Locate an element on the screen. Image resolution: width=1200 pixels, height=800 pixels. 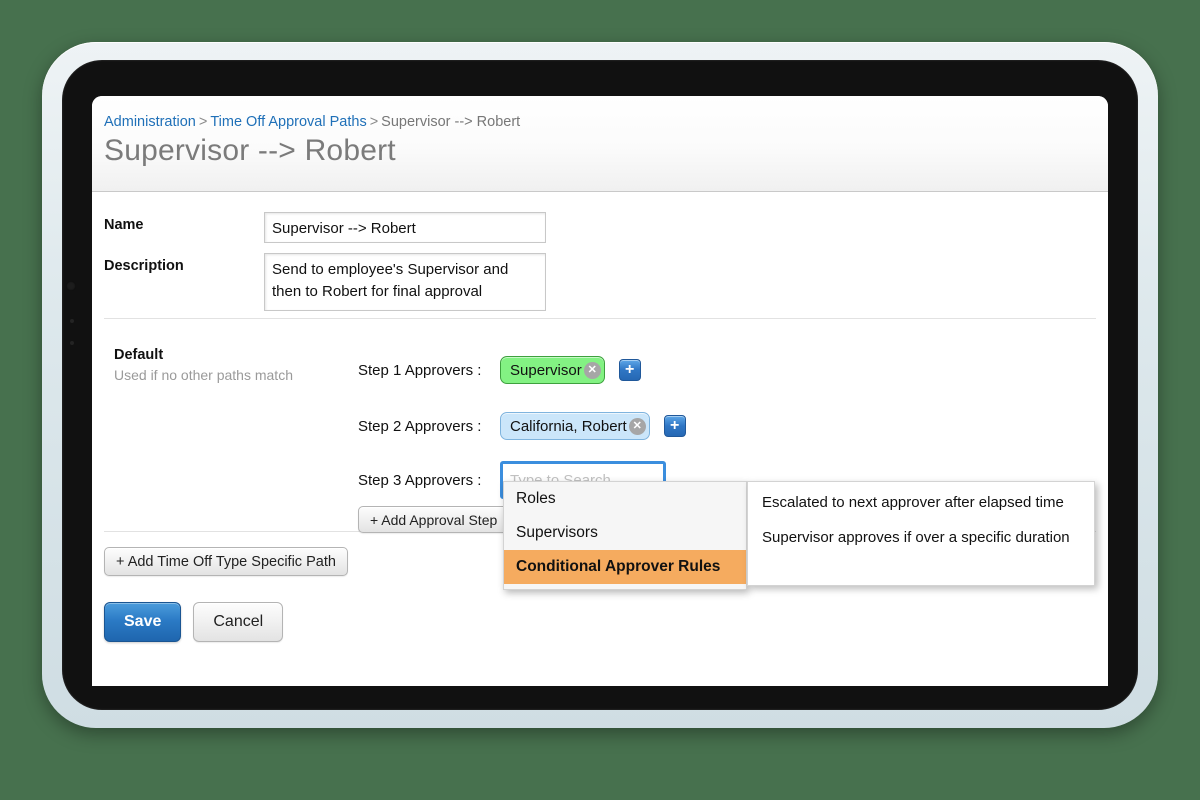
default-path-title: Default is located at coordinates (139, 355).